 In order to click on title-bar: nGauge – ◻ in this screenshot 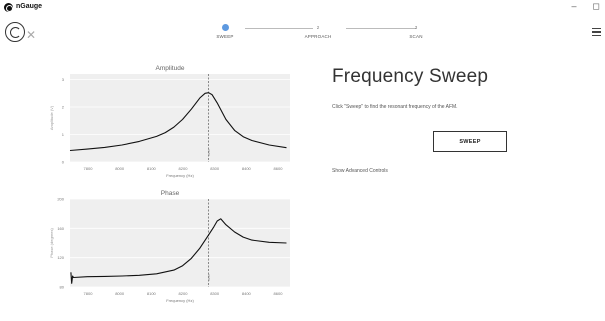, I will do `click(302, 8)`.